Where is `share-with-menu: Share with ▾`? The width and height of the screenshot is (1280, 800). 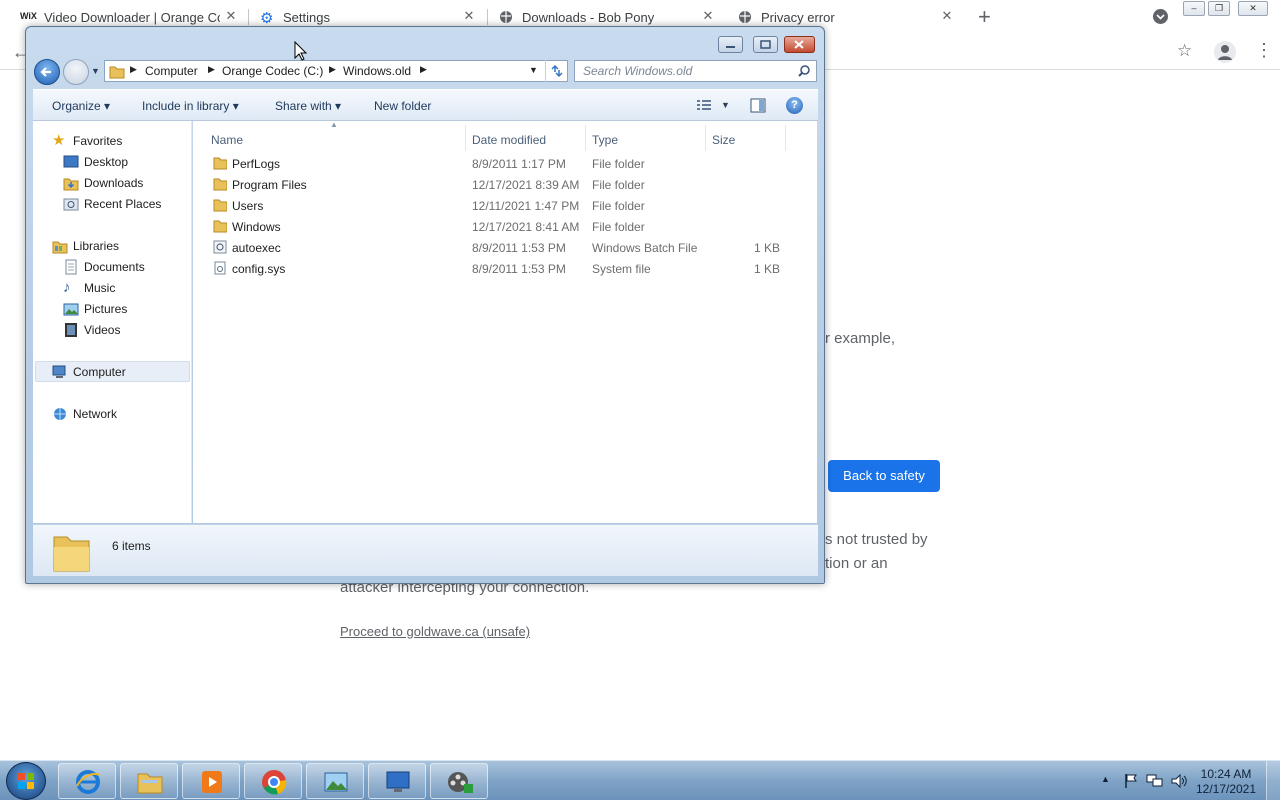
share-with-menu: Share with ▾ is located at coordinates (308, 106).